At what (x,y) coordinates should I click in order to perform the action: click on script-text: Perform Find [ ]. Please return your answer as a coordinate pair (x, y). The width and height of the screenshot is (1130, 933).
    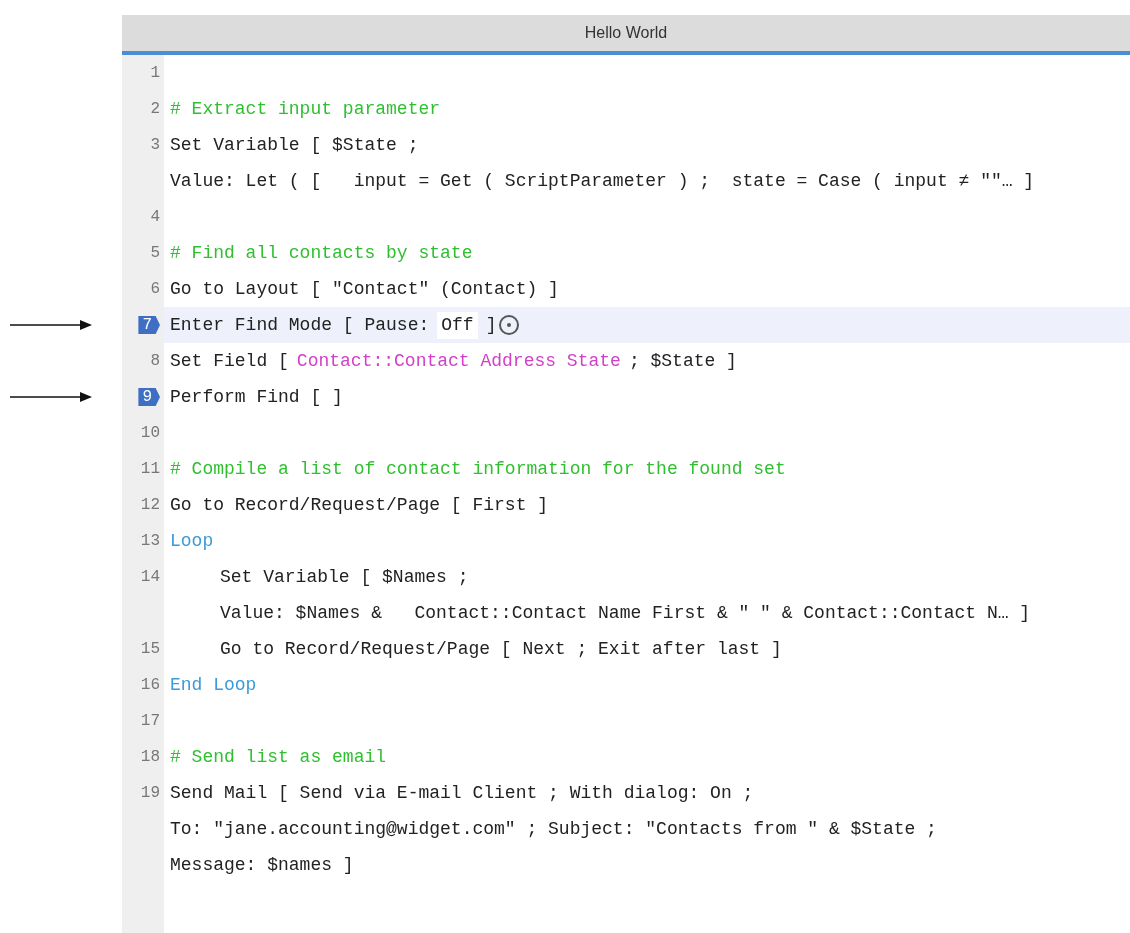
    Looking at the image, I should click on (256, 397).